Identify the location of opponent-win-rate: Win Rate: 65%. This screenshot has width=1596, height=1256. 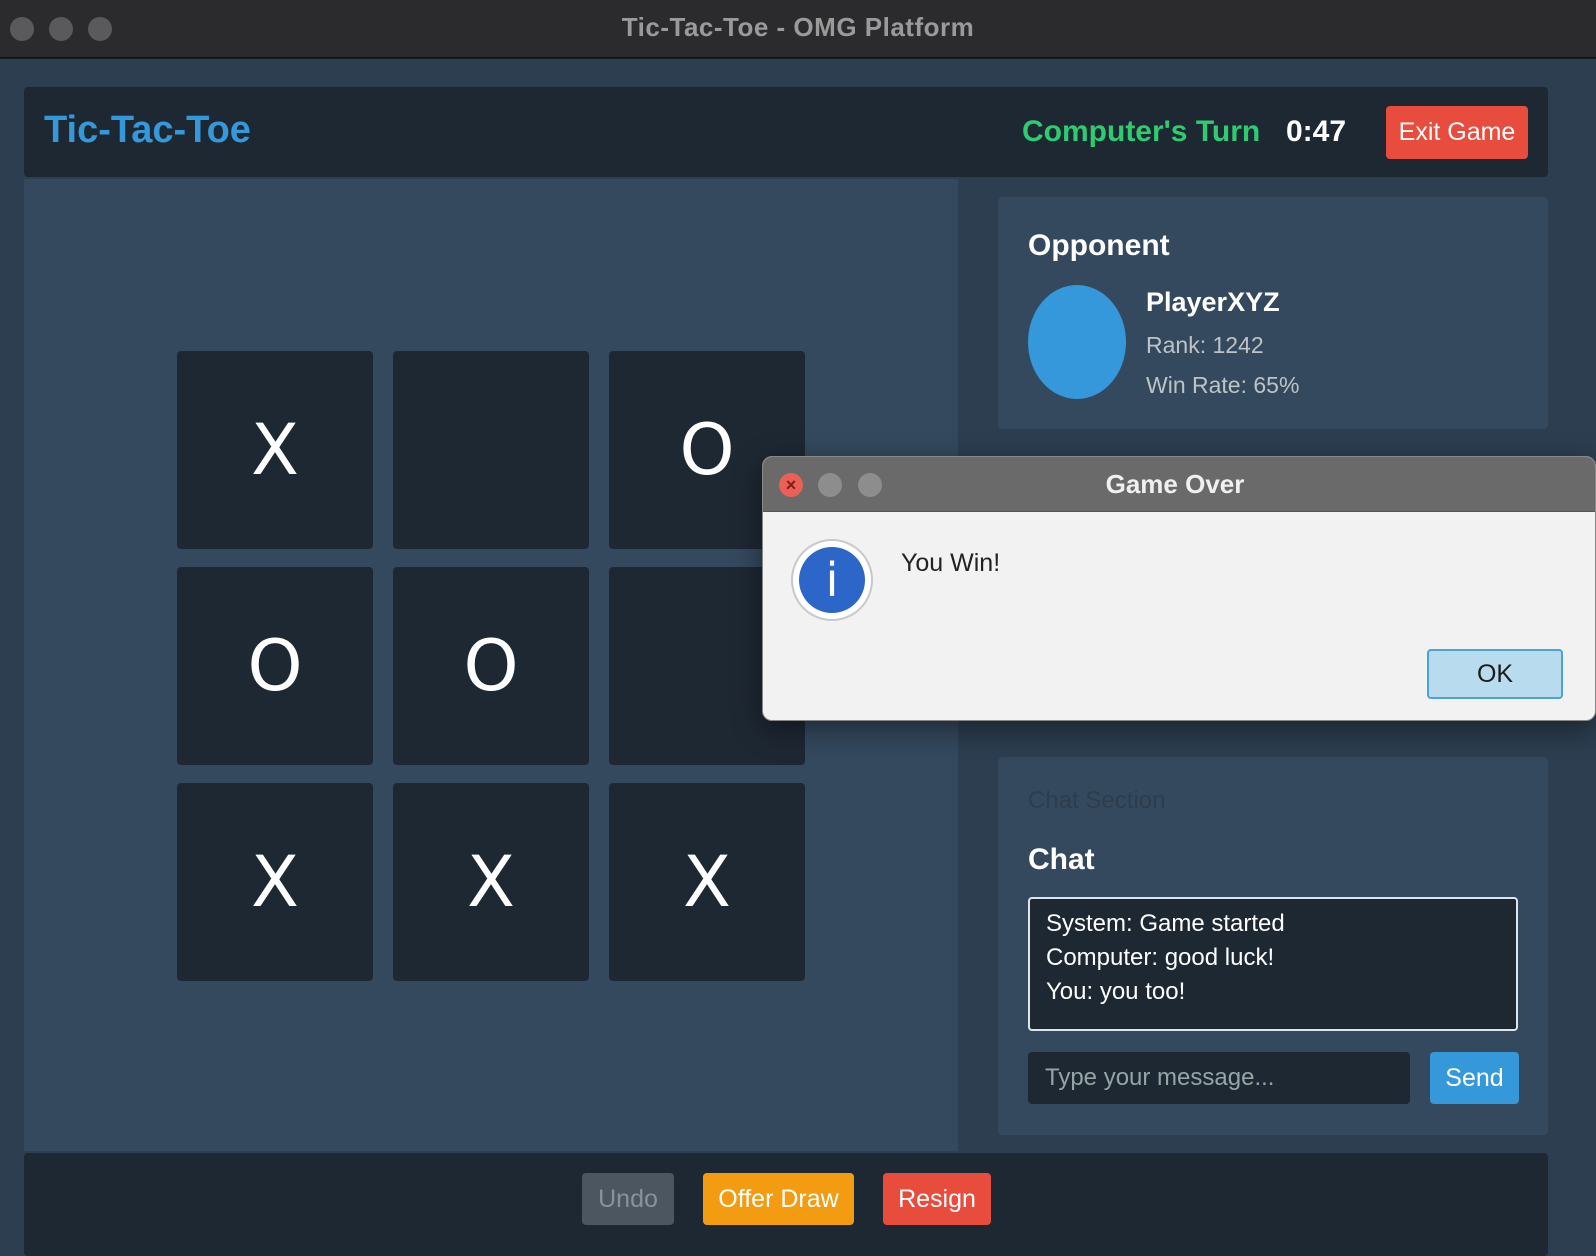
(1223, 385).